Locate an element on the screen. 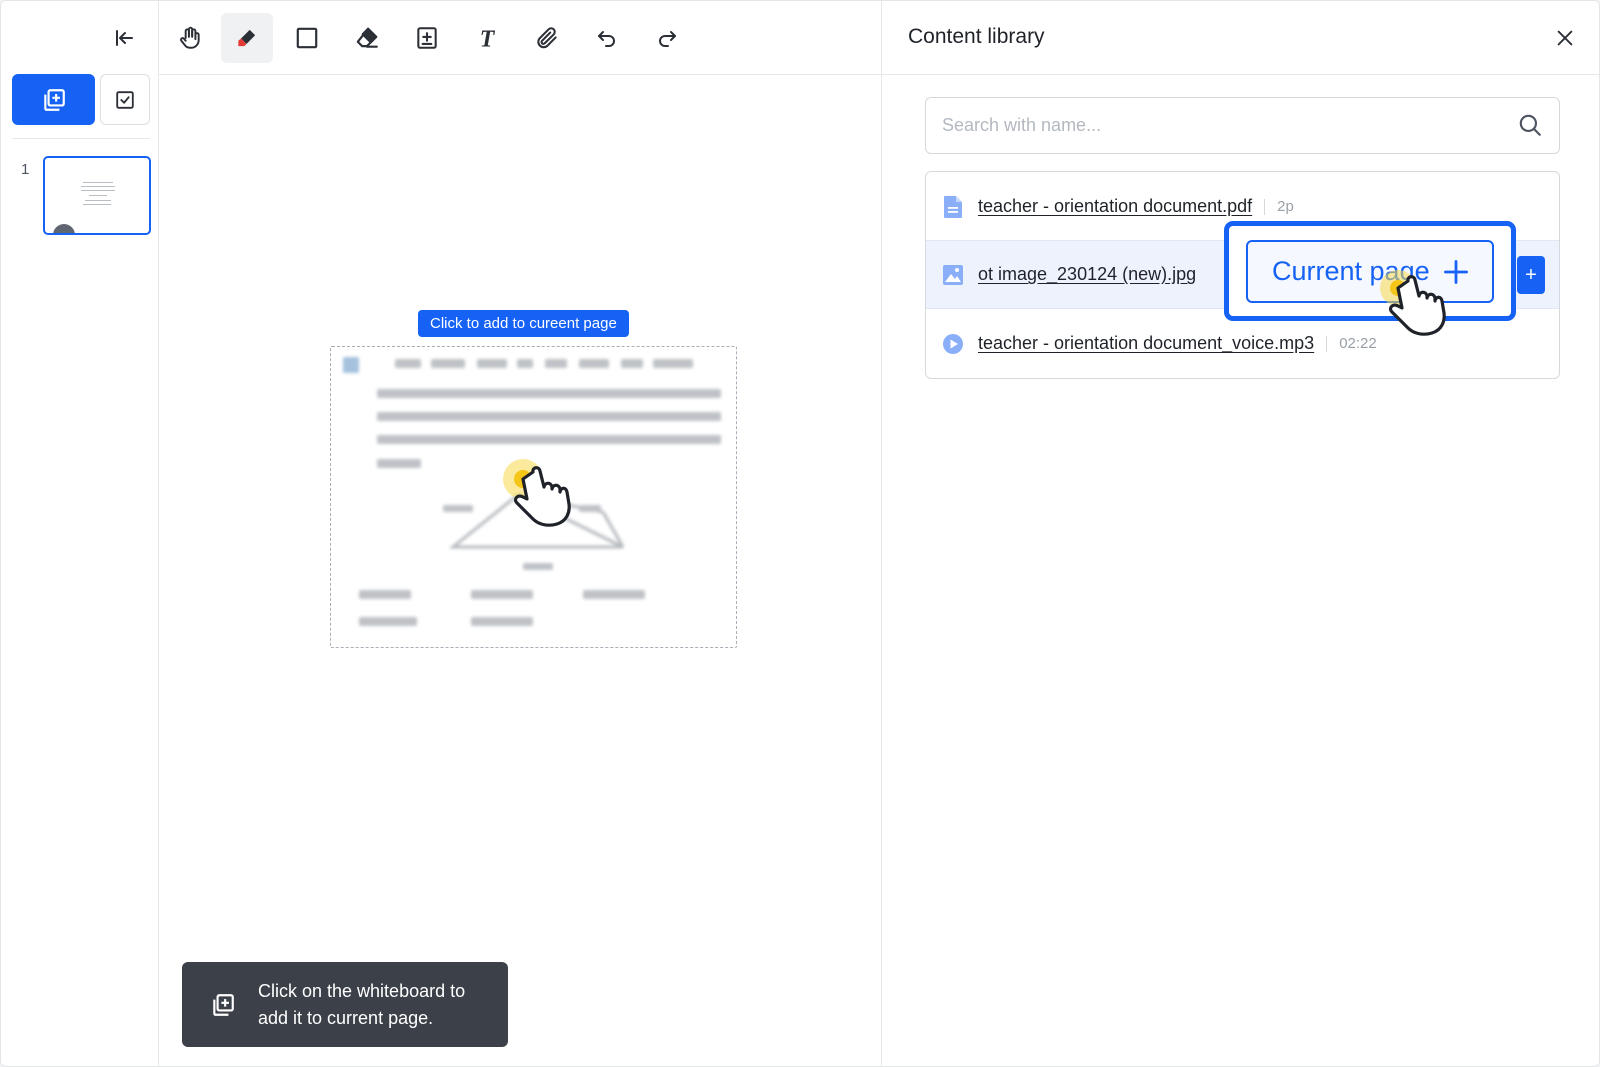  add-page-button is located at coordinates (53, 99).